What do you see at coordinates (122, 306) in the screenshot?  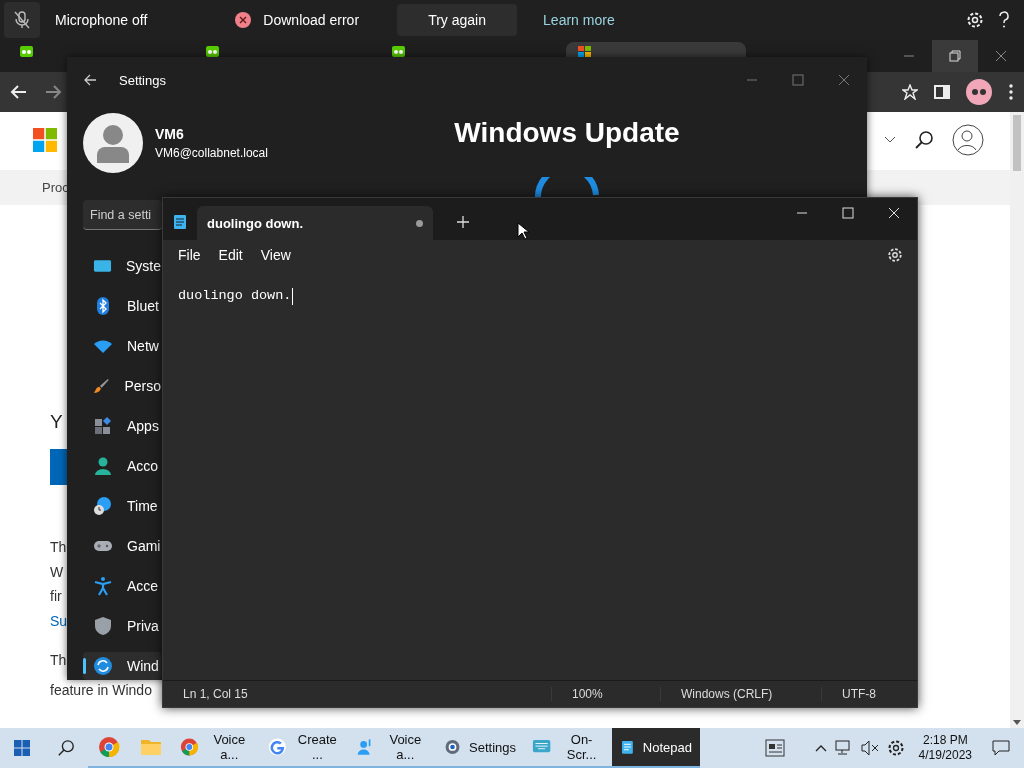 I see `nav-item: Bluet` at bounding box center [122, 306].